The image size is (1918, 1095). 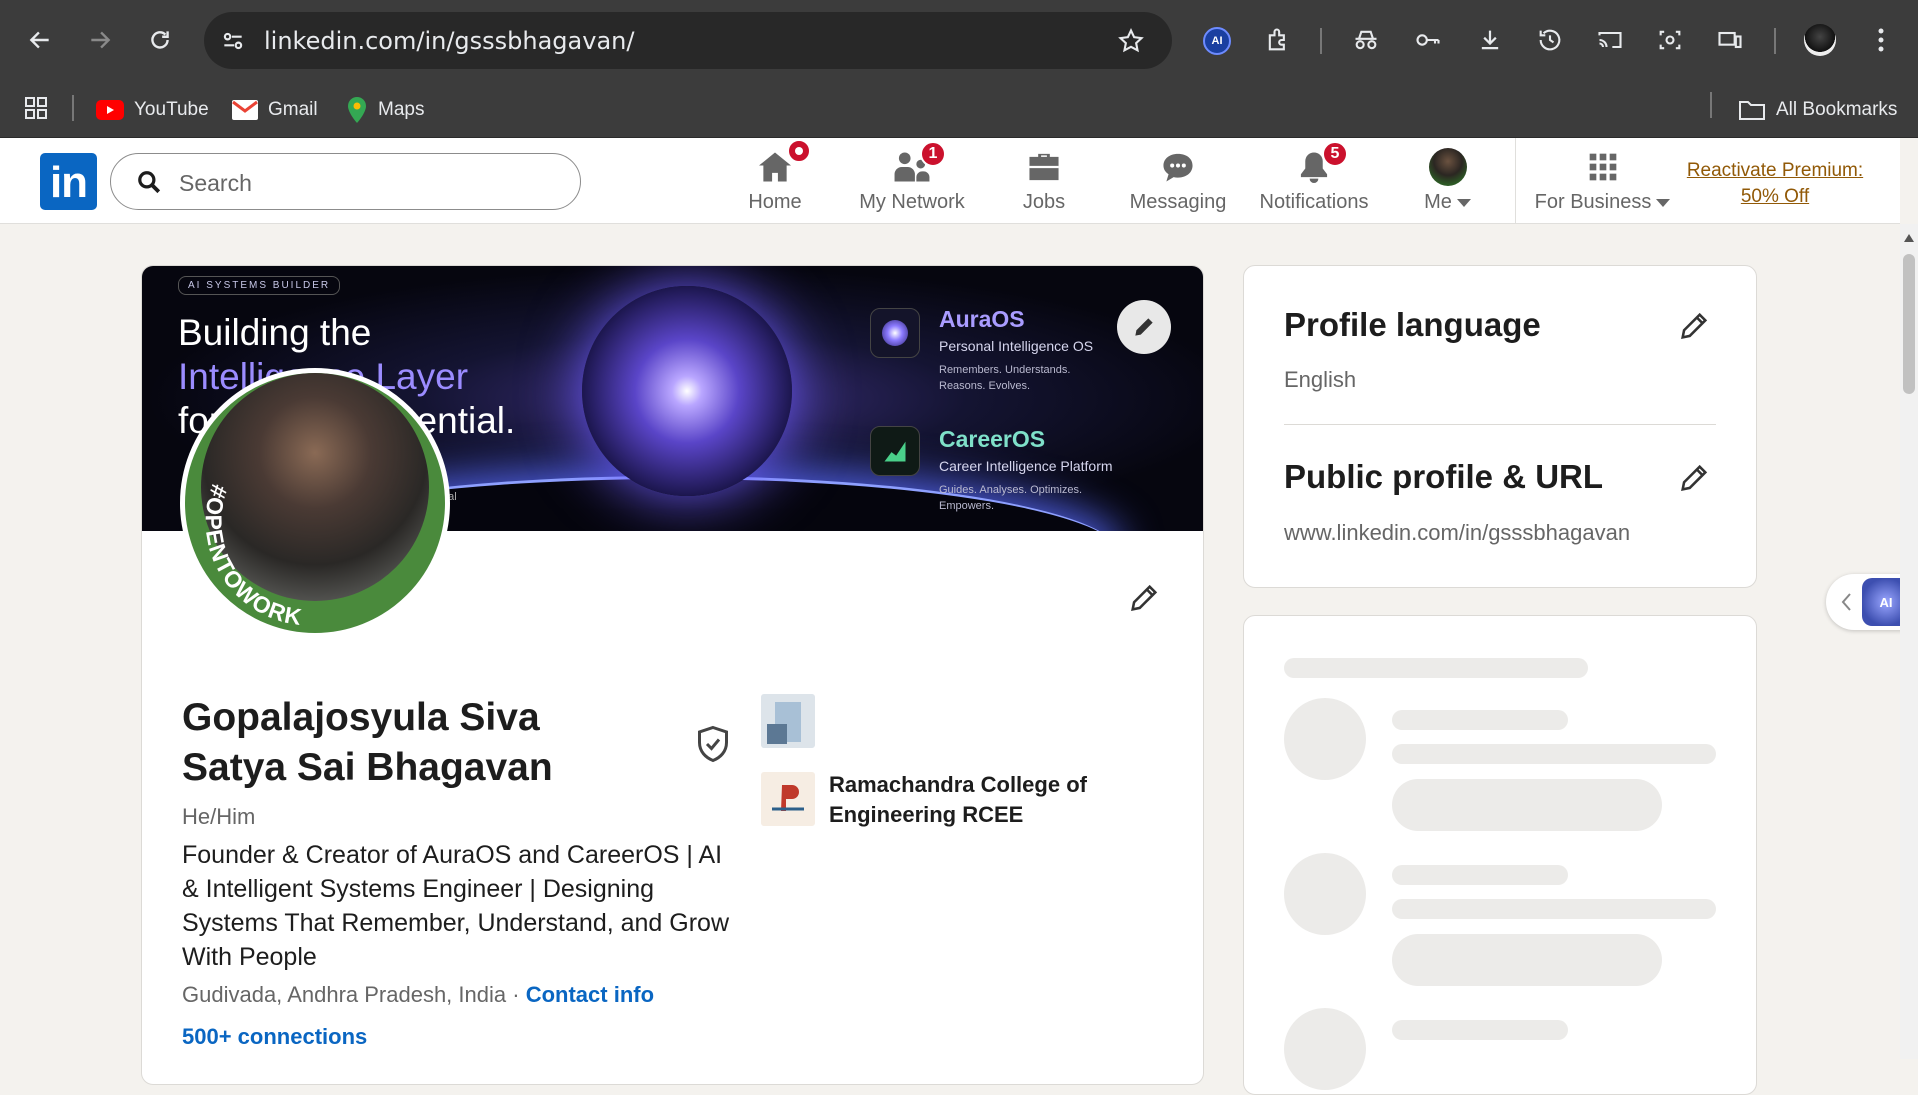 I want to click on network-badge: 1, so click(x=933, y=154).